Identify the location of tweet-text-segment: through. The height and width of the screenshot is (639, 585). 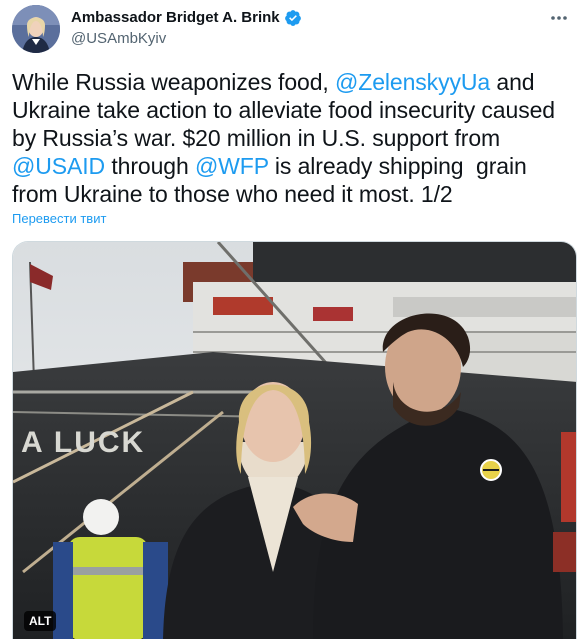
(150, 166).